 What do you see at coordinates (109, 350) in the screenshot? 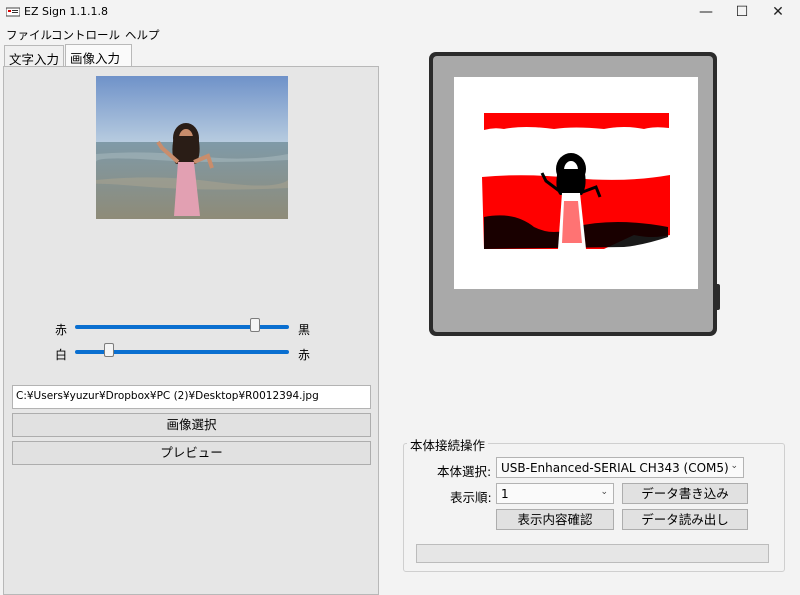
I see `white-red-slider-thumb` at bounding box center [109, 350].